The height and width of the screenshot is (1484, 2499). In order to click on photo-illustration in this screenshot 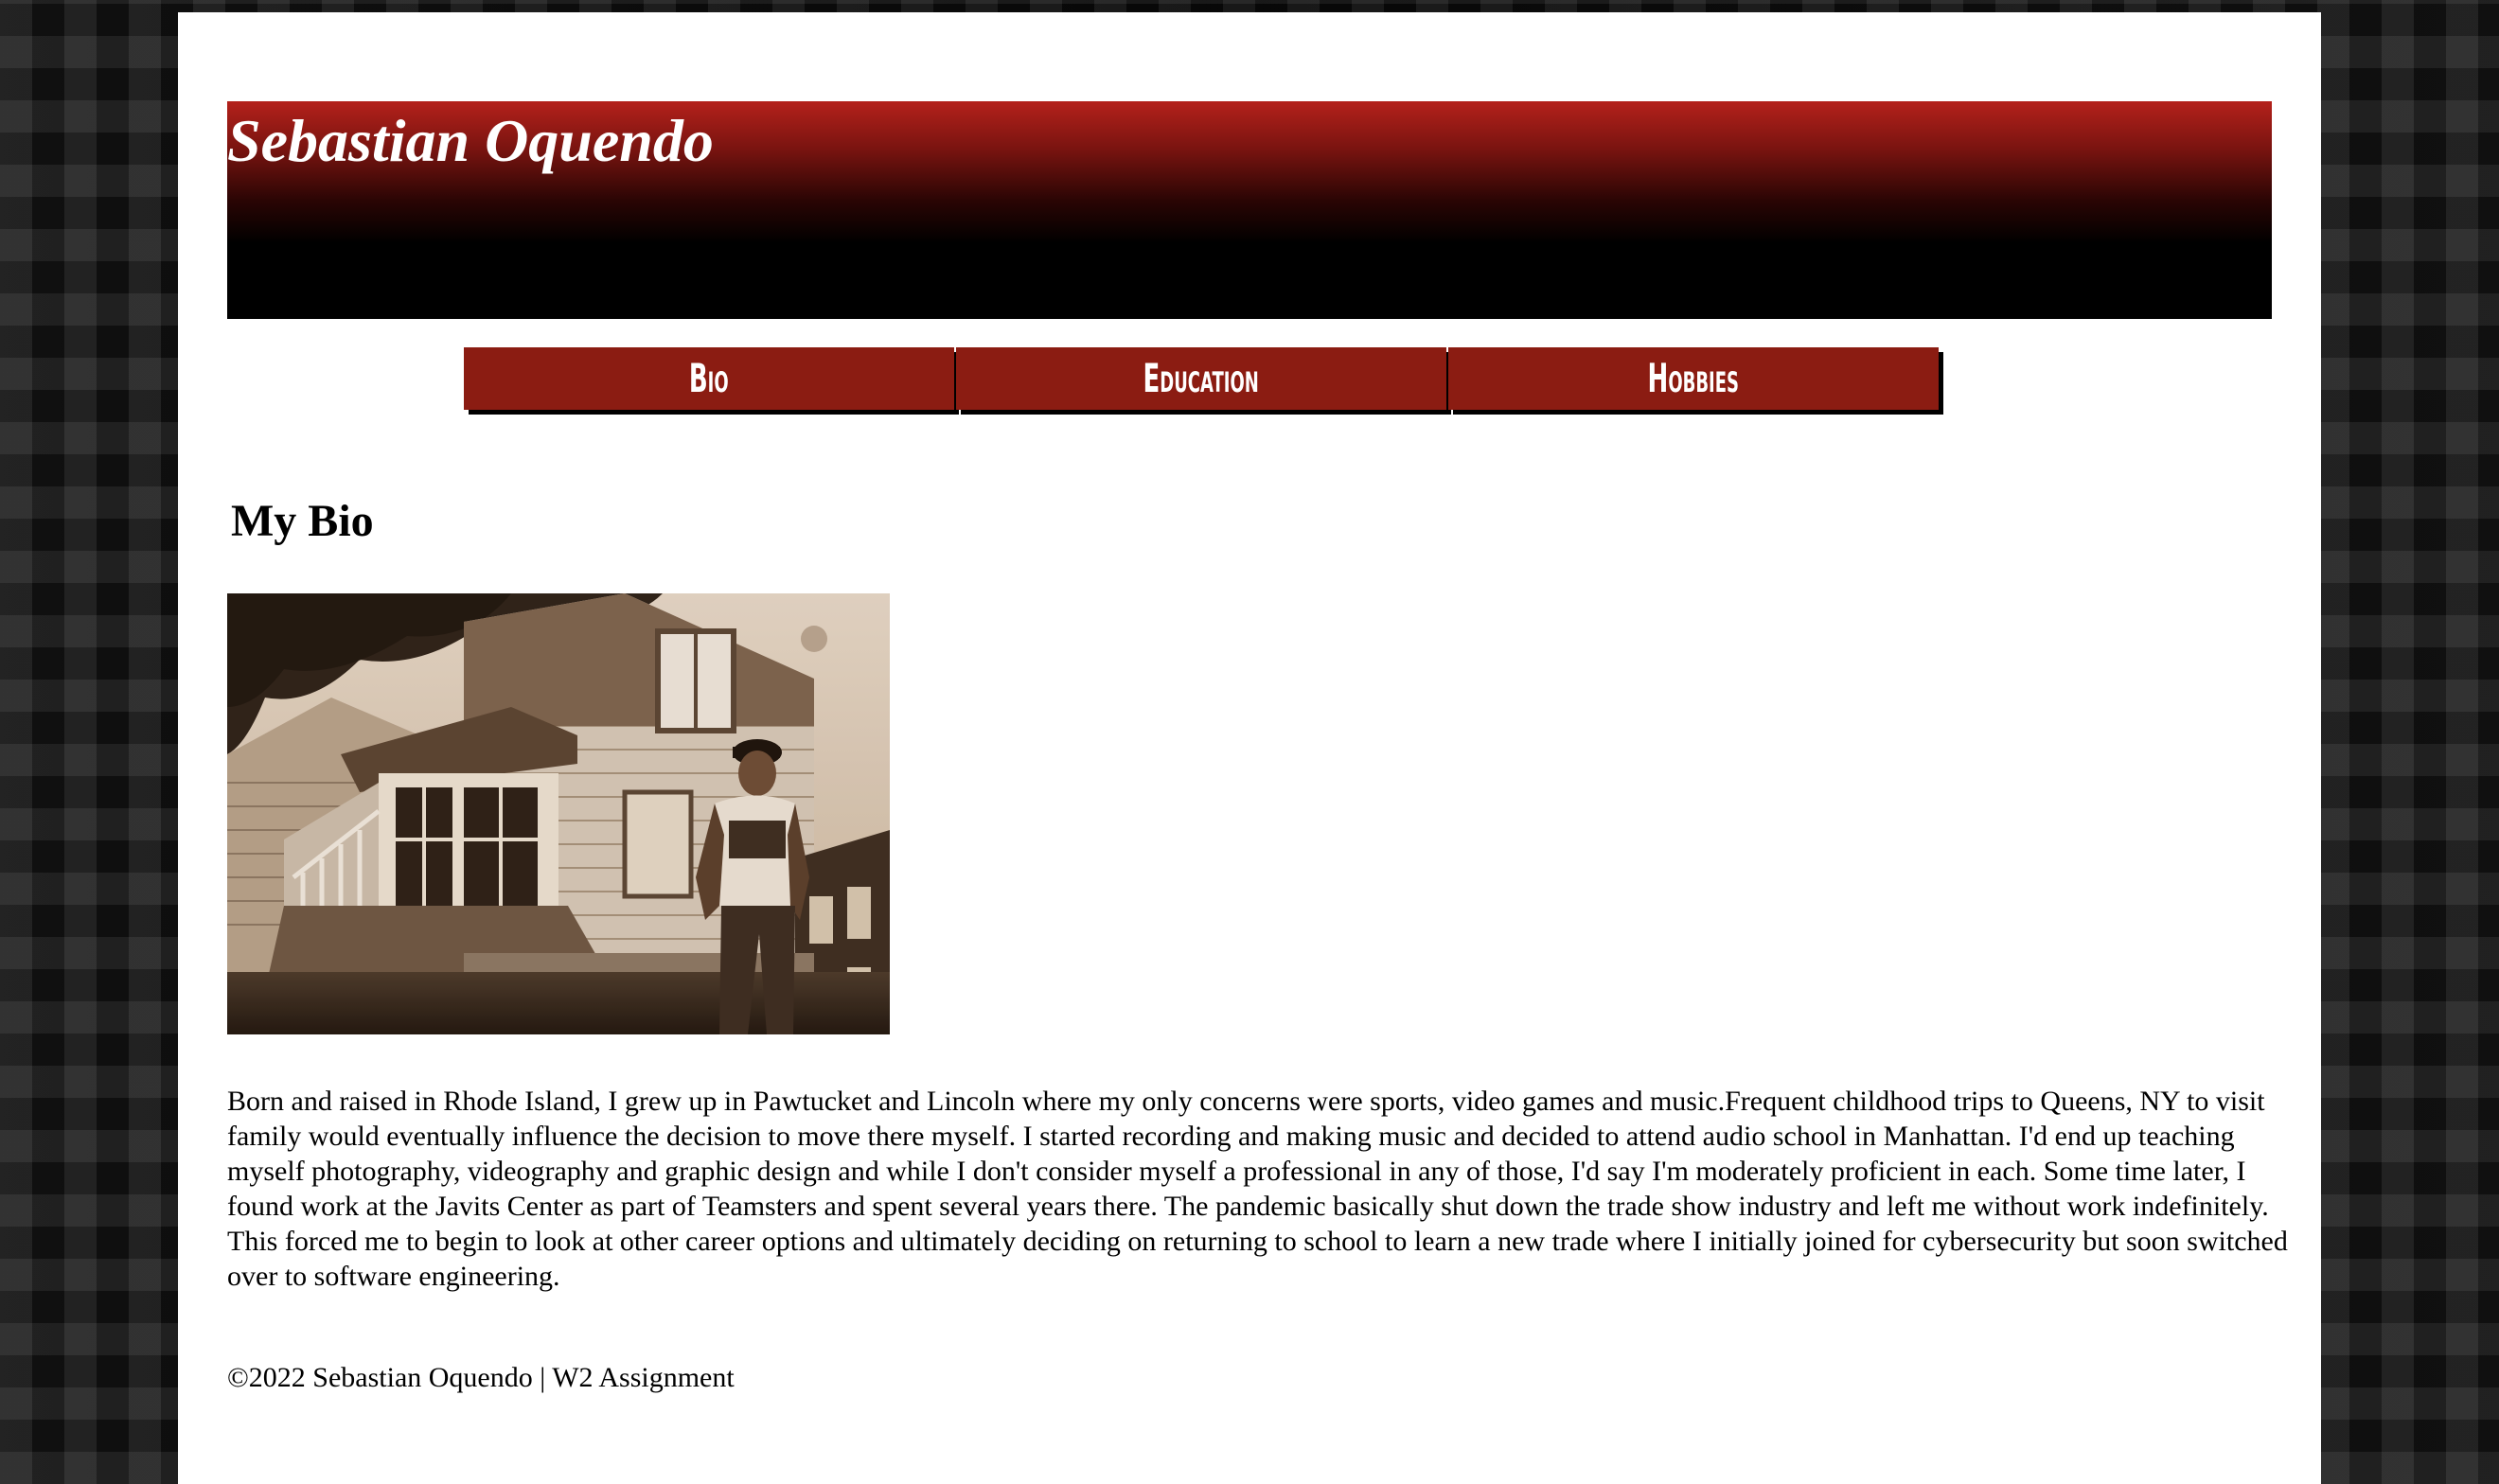, I will do `click(558, 813)`.